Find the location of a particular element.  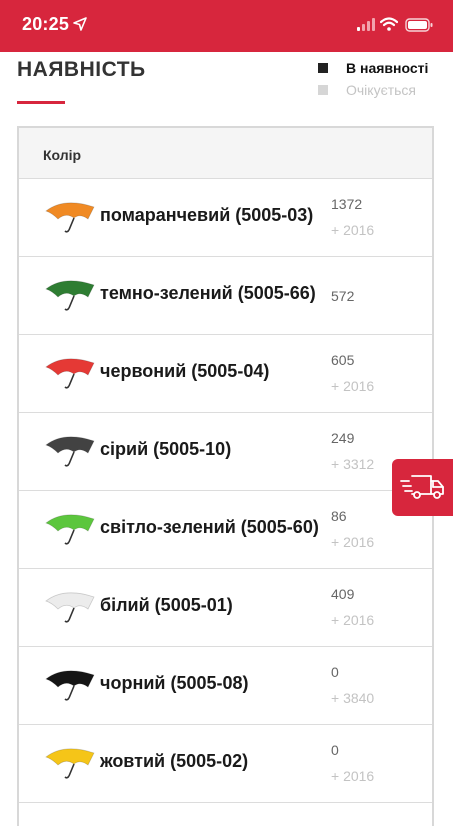

stock-count: 572 is located at coordinates (343, 296).